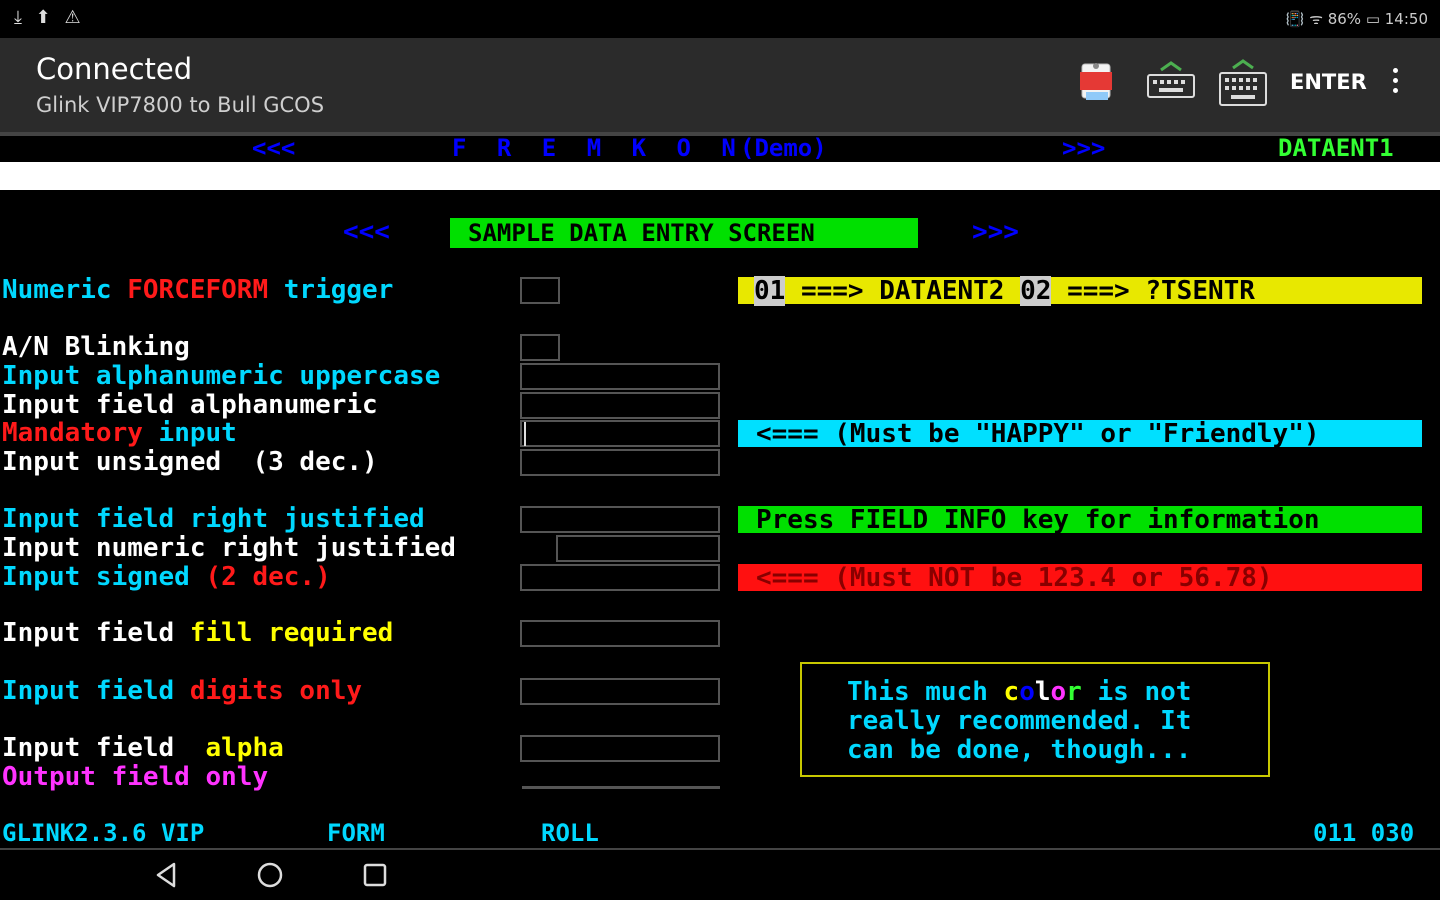 The width and height of the screenshot is (1440, 900). I want to click on enter-button: ENTER, so click(1328, 82).